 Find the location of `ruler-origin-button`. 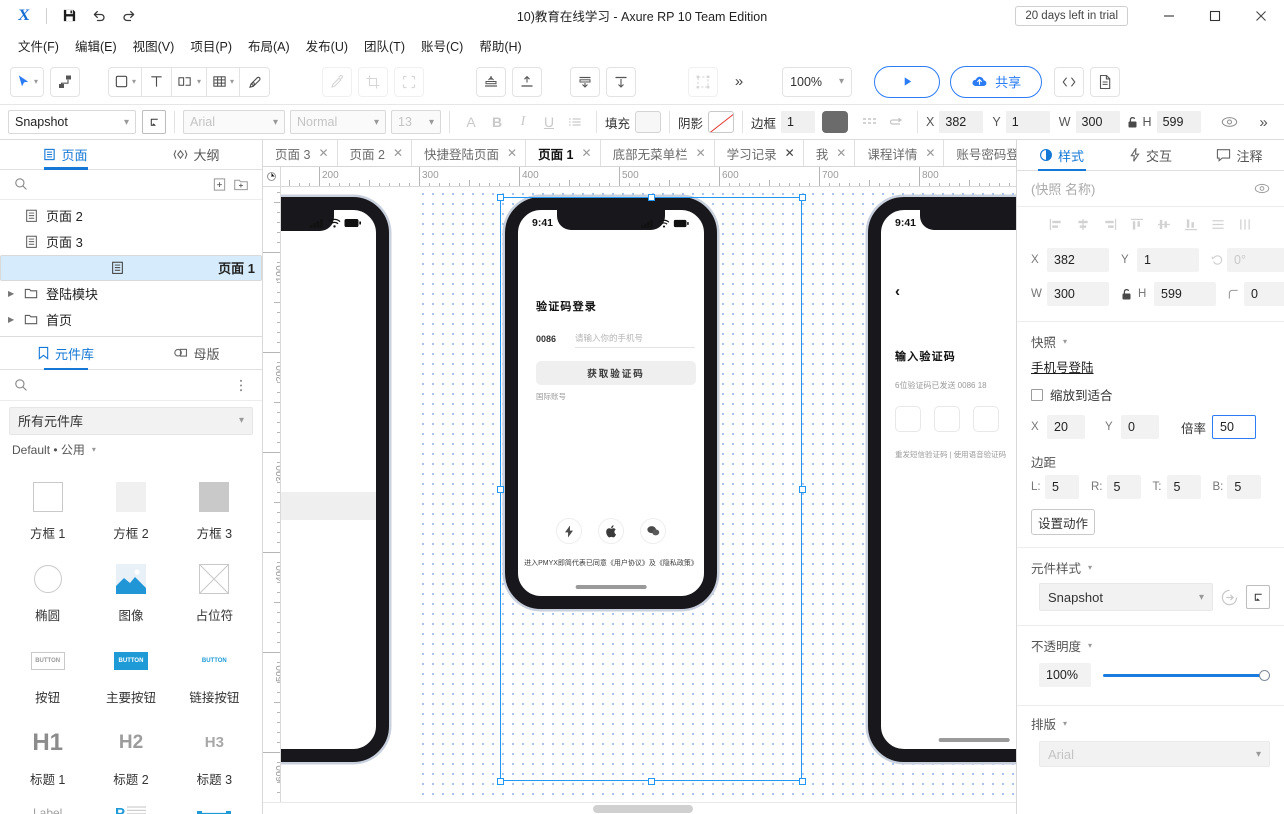

ruler-origin-button is located at coordinates (272, 177).